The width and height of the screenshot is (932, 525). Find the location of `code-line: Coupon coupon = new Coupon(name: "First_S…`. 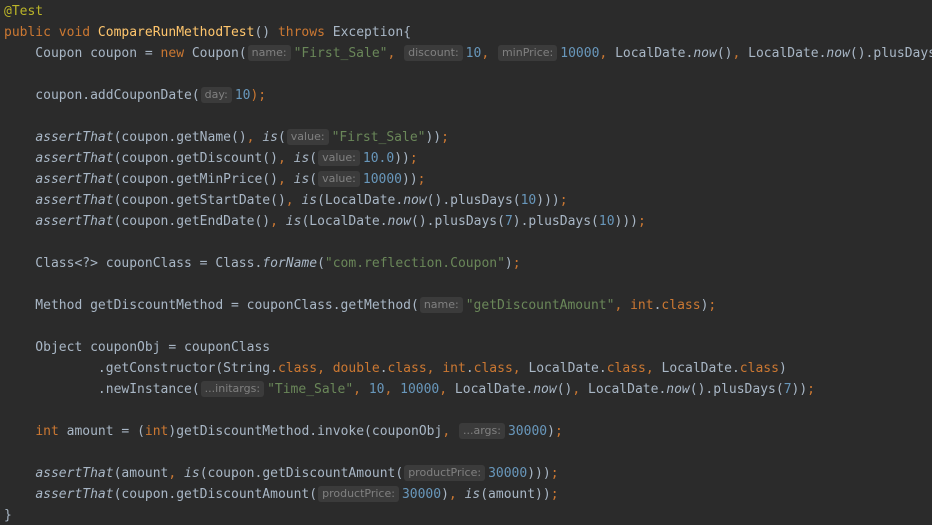

code-line: Coupon coupon = new Coupon(name: "First_S… is located at coordinates (468, 53).